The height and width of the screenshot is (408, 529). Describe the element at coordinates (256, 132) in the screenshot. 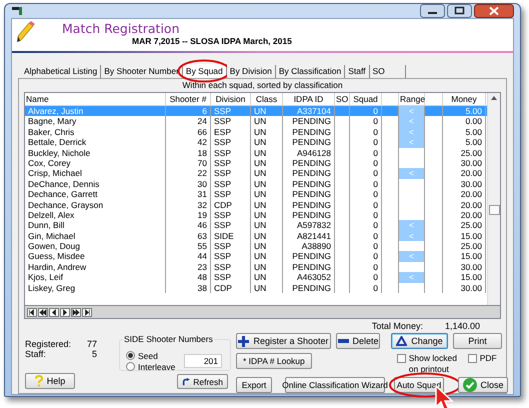

I see `table-row: Baker, Chris 66 ESP UN PENDING 0 < 5.00` at that location.